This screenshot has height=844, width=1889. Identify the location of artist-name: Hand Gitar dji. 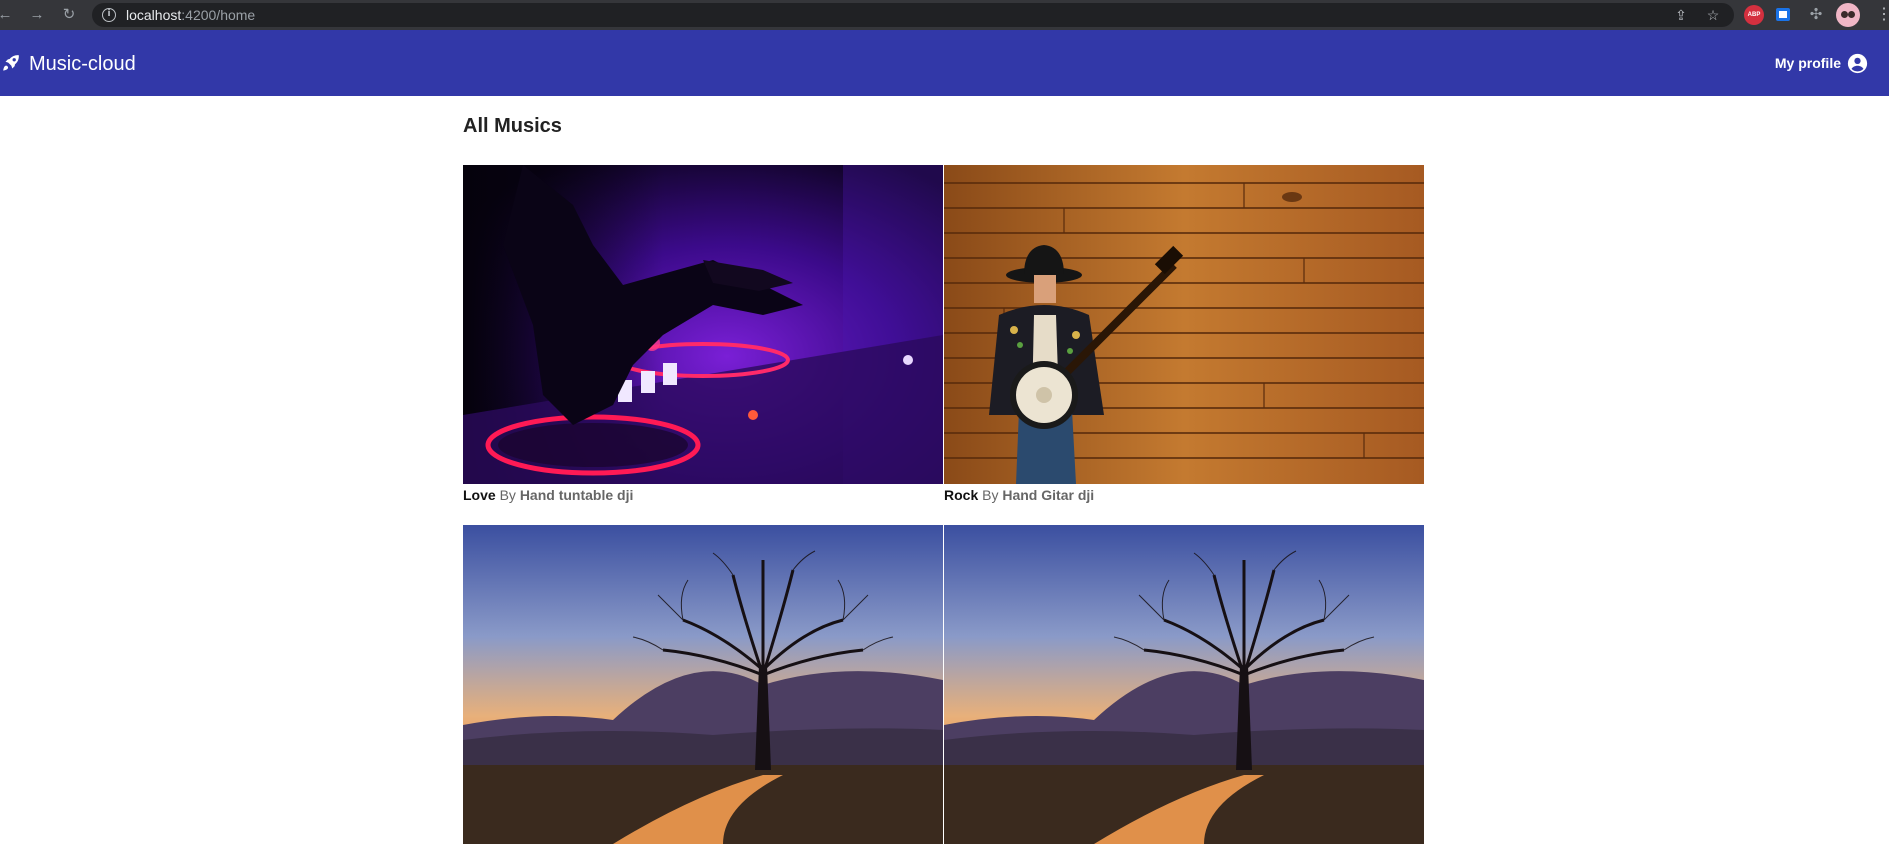
(1048, 495).